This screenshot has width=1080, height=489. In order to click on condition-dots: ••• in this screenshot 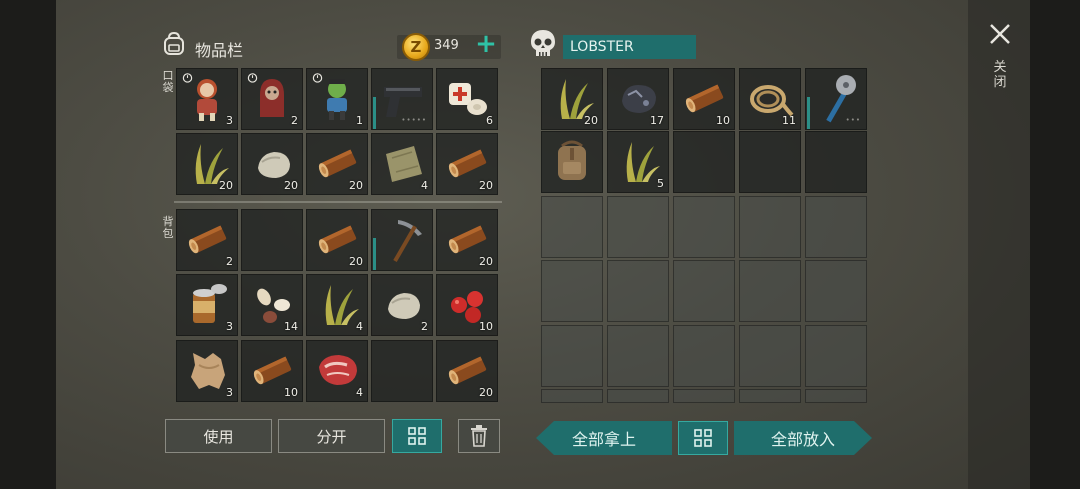, I will do `click(853, 120)`.